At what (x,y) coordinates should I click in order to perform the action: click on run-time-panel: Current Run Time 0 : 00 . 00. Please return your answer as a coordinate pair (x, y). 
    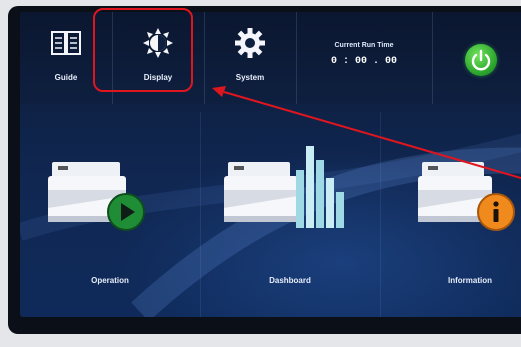
    Looking at the image, I should click on (364, 58).